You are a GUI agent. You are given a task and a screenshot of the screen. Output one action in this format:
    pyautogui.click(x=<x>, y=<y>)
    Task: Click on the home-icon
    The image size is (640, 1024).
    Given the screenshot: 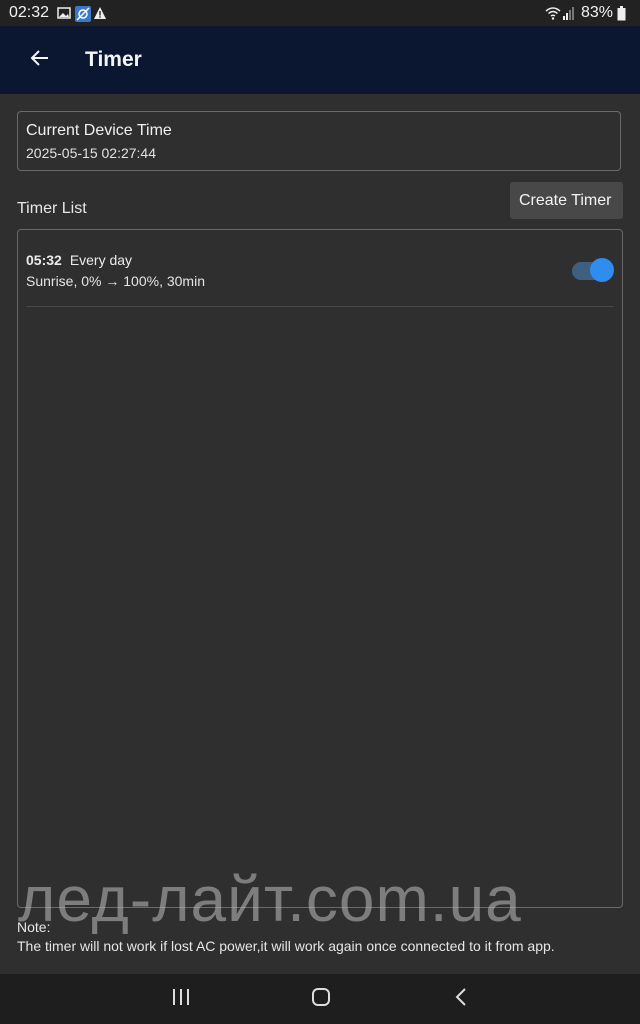 What is the action you would take?
    pyautogui.click(x=321, y=999)
    